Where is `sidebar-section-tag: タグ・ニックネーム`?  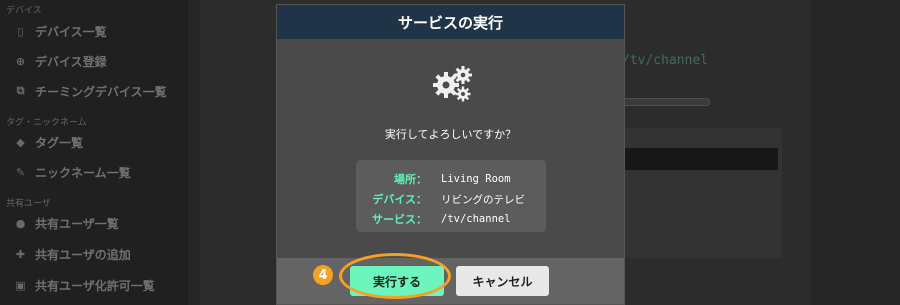
sidebar-section-tag: タグ・ニックネーム is located at coordinates (46, 123).